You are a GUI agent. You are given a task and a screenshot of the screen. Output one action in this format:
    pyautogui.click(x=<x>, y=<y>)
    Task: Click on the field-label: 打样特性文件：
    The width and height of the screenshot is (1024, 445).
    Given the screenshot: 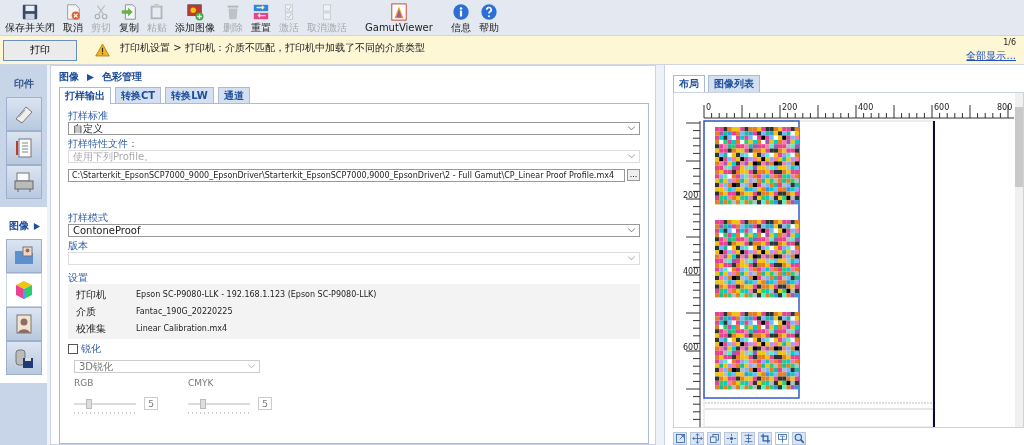 What is the action you would take?
    pyautogui.click(x=103, y=144)
    